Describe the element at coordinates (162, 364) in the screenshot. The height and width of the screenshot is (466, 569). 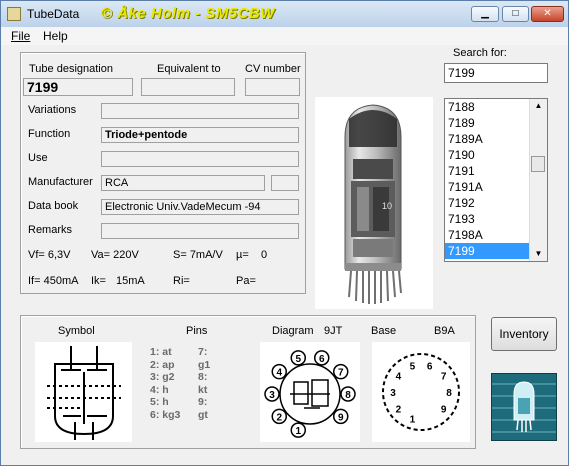
I see `pin-entry: 2: ap` at that location.